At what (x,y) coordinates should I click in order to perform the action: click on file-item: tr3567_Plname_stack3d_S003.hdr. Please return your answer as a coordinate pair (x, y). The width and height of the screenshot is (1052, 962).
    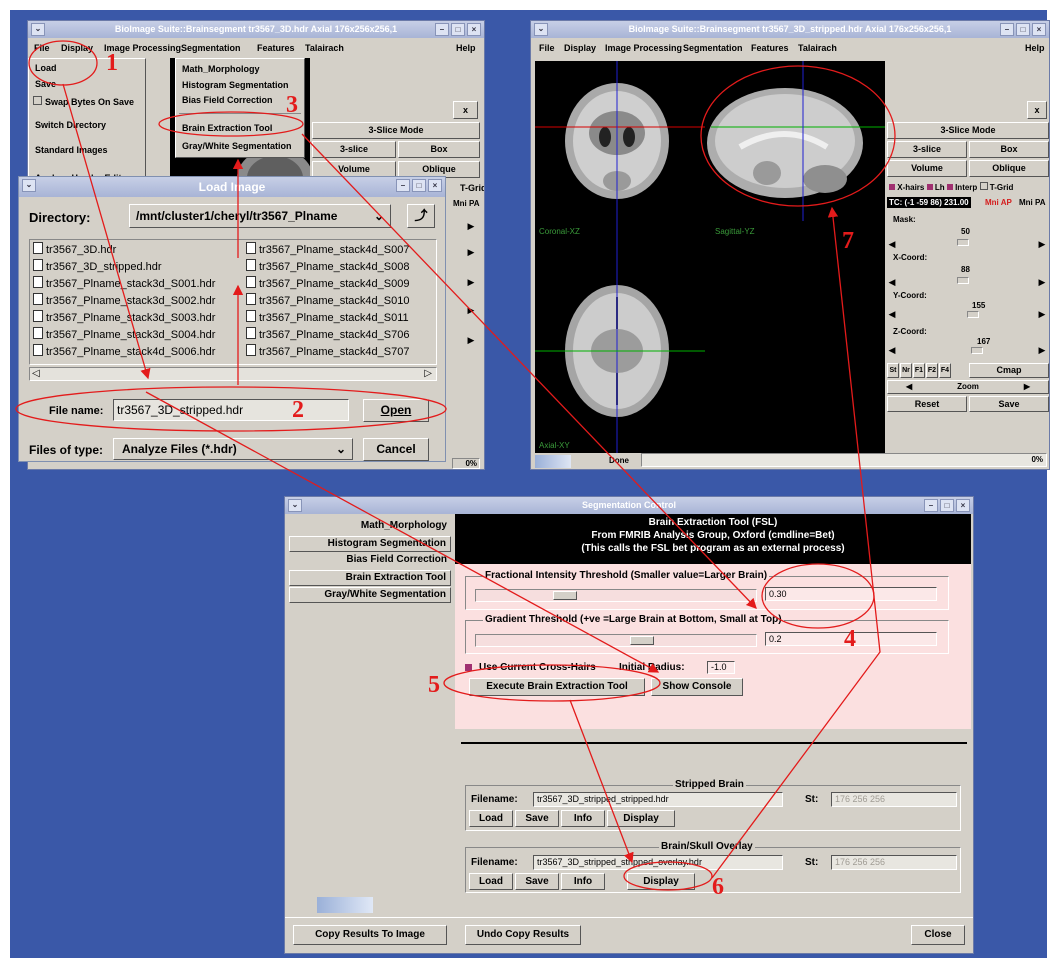
    Looking at the image, I should click on (124, 317).